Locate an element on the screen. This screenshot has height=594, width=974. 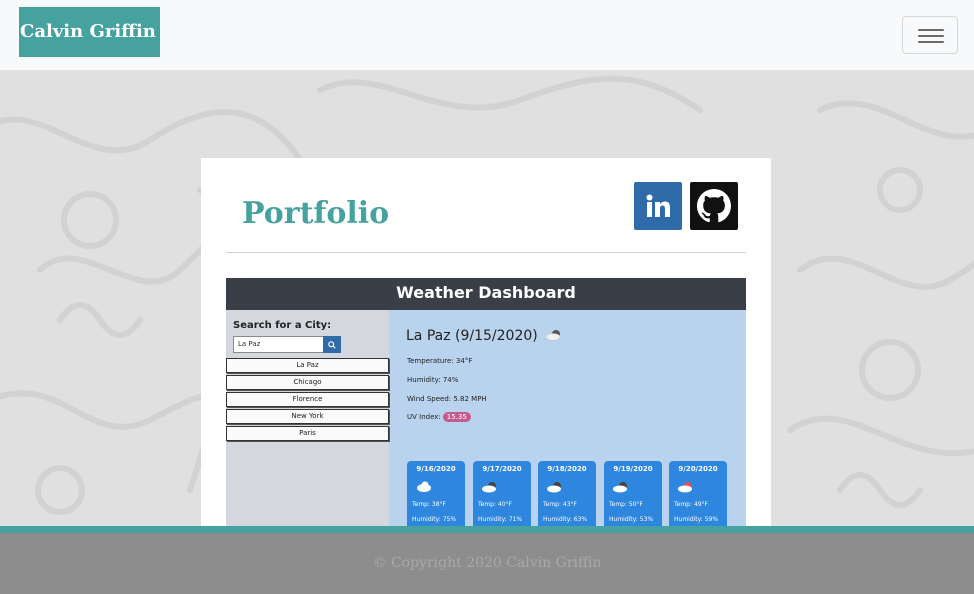
city-item: New York is located at coordinates (307, 416).